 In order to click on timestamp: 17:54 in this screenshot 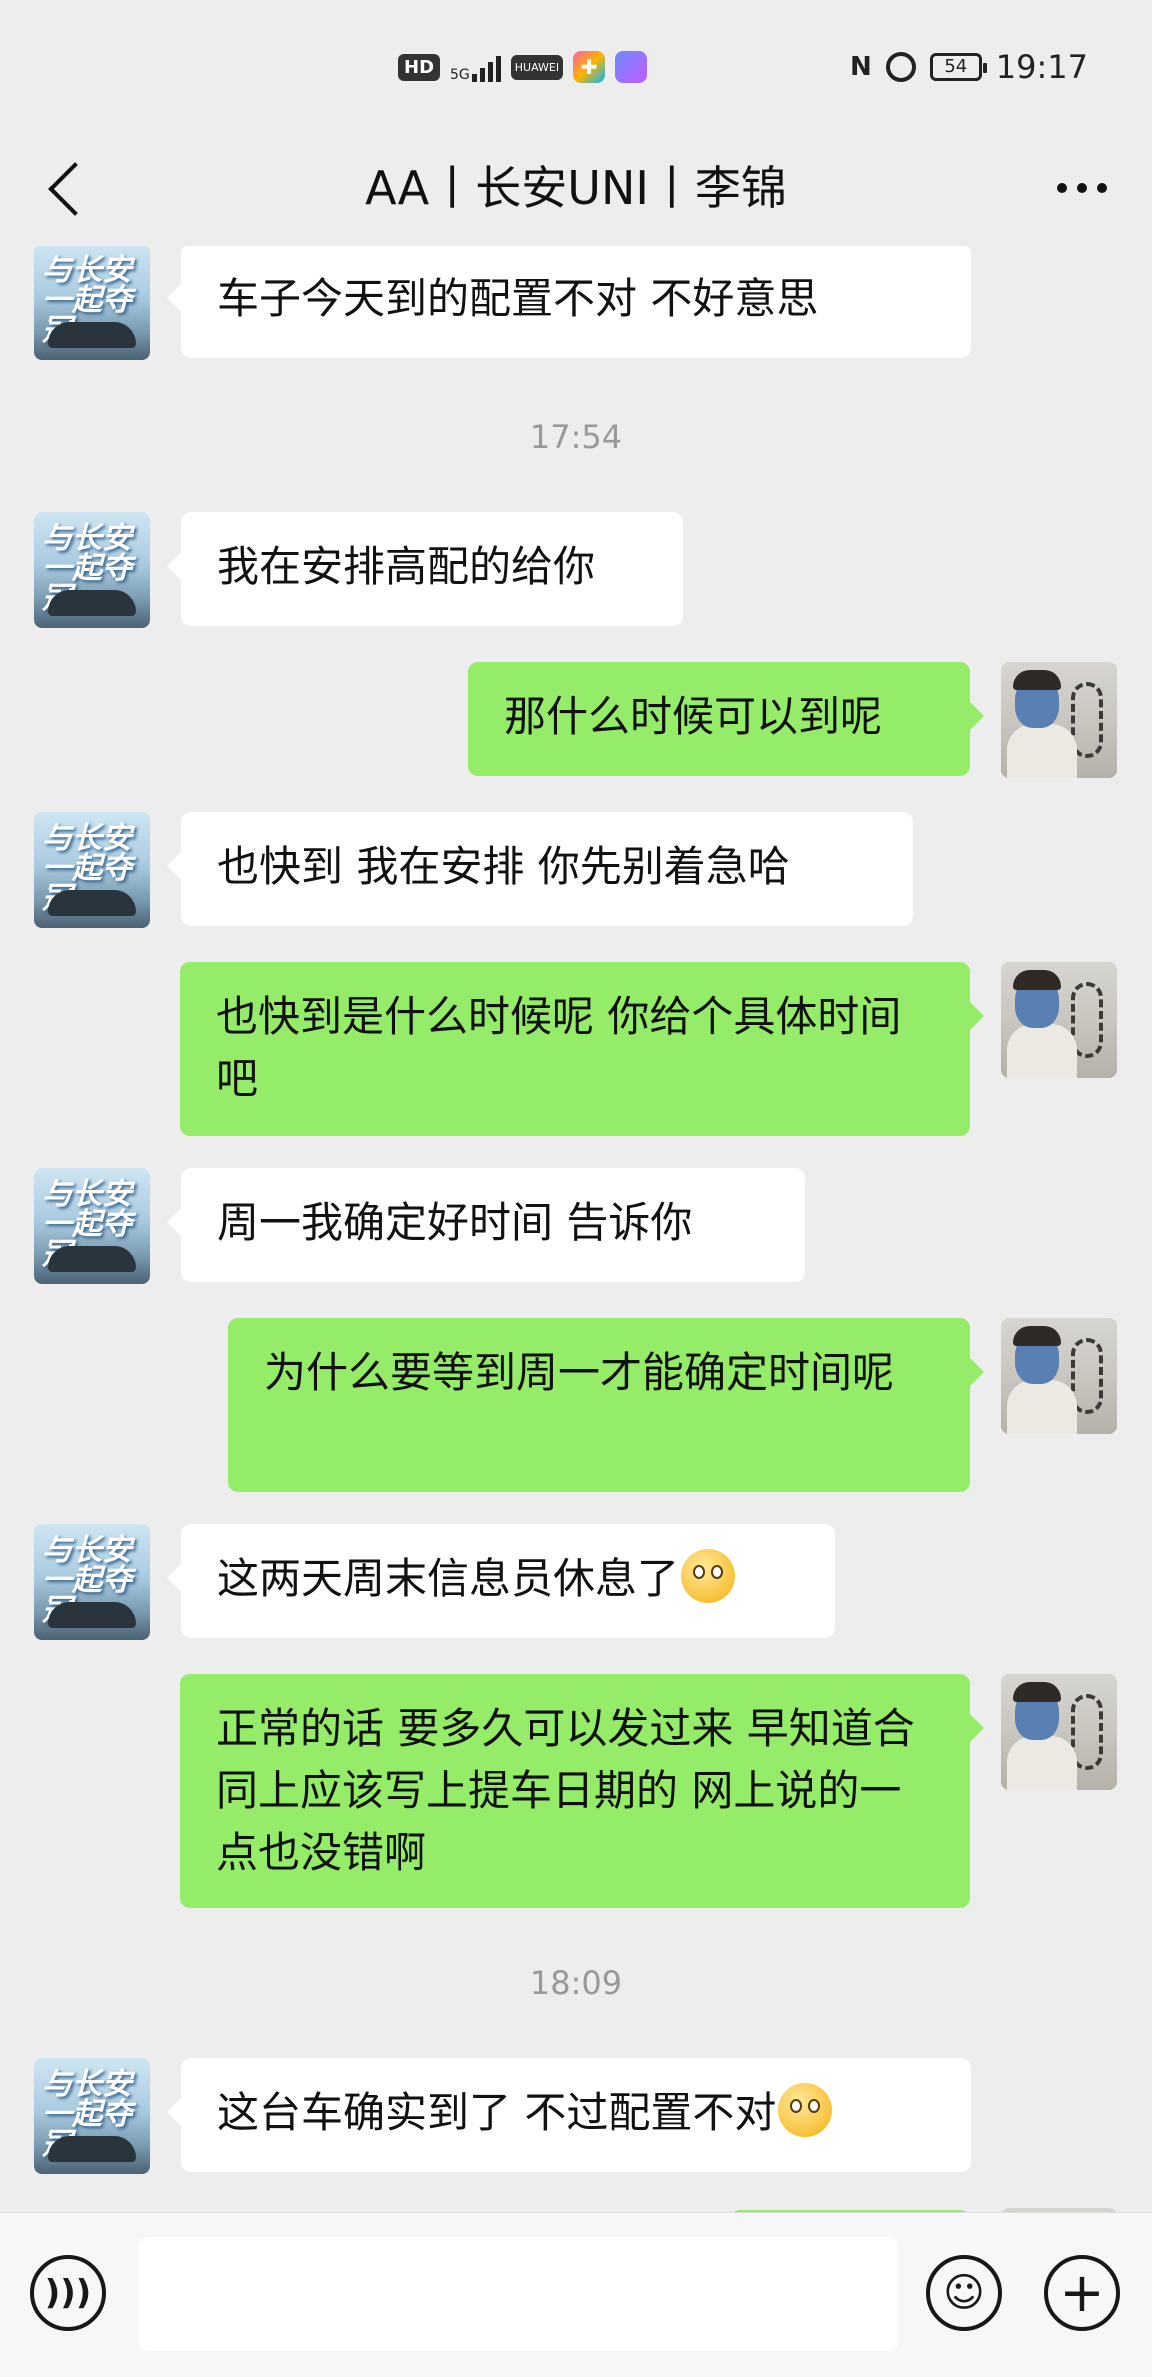, I will do `click(576, 437)`.